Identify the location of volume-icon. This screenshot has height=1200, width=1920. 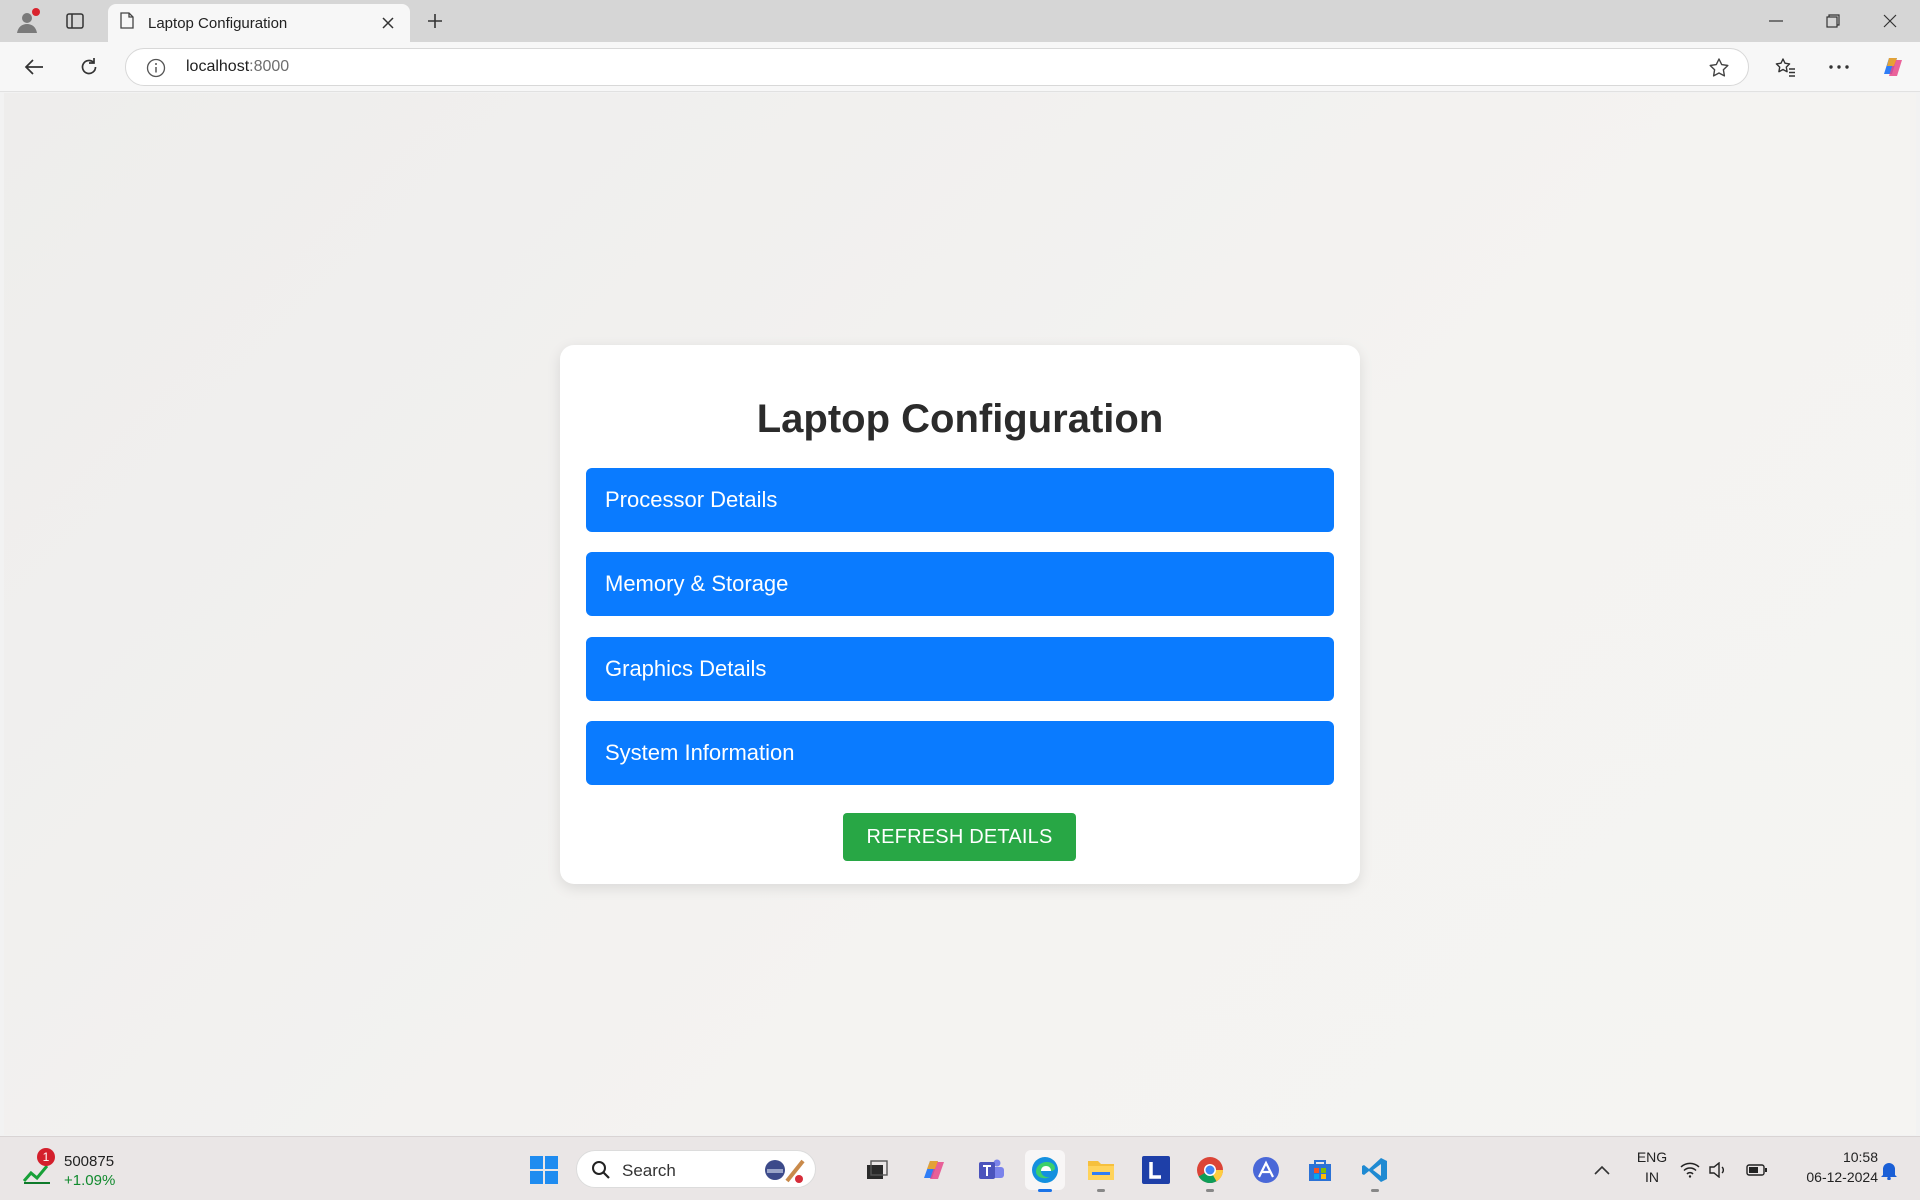
(1718, 1170).